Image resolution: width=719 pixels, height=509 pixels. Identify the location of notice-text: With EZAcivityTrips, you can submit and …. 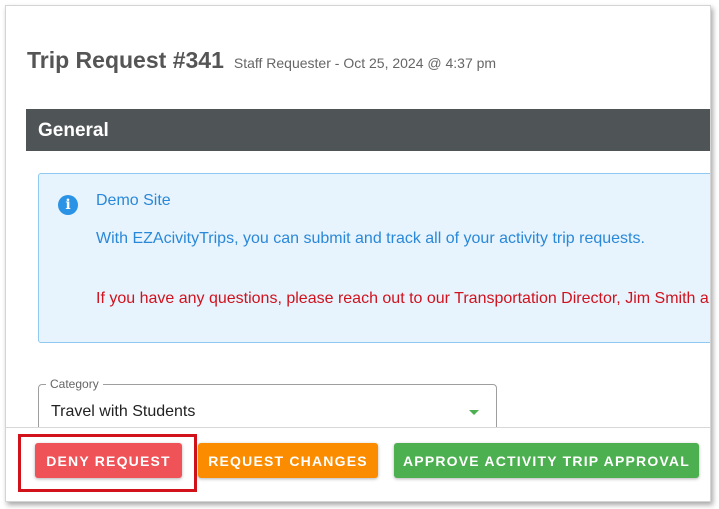
(370, 238).